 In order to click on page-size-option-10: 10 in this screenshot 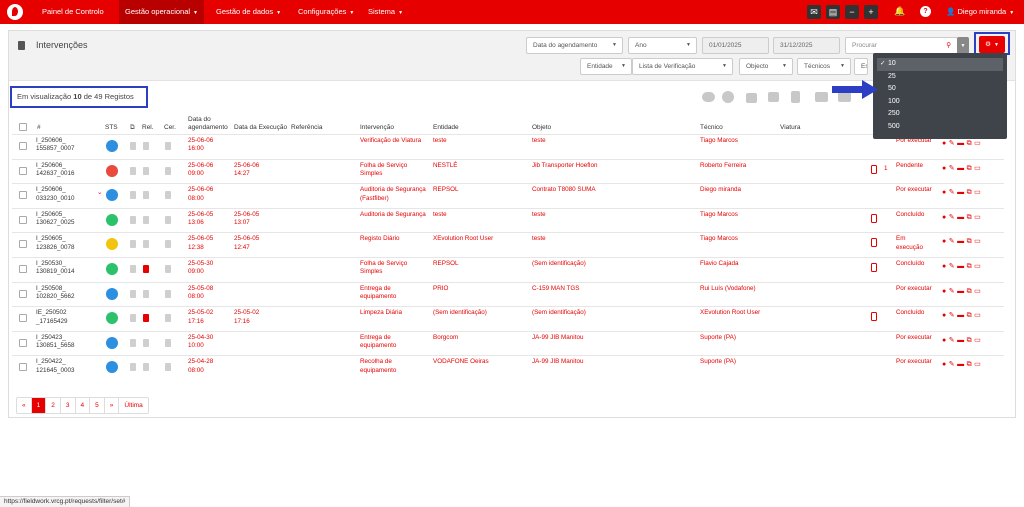, I will do `click(940, 64)`.